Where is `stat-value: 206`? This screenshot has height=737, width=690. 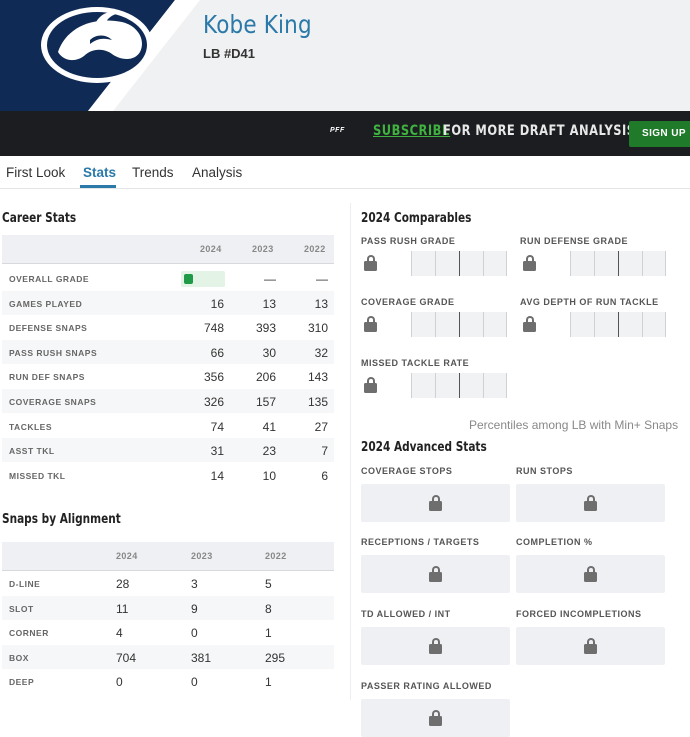 stat-value: 206 is located at coordinates (265, 377).